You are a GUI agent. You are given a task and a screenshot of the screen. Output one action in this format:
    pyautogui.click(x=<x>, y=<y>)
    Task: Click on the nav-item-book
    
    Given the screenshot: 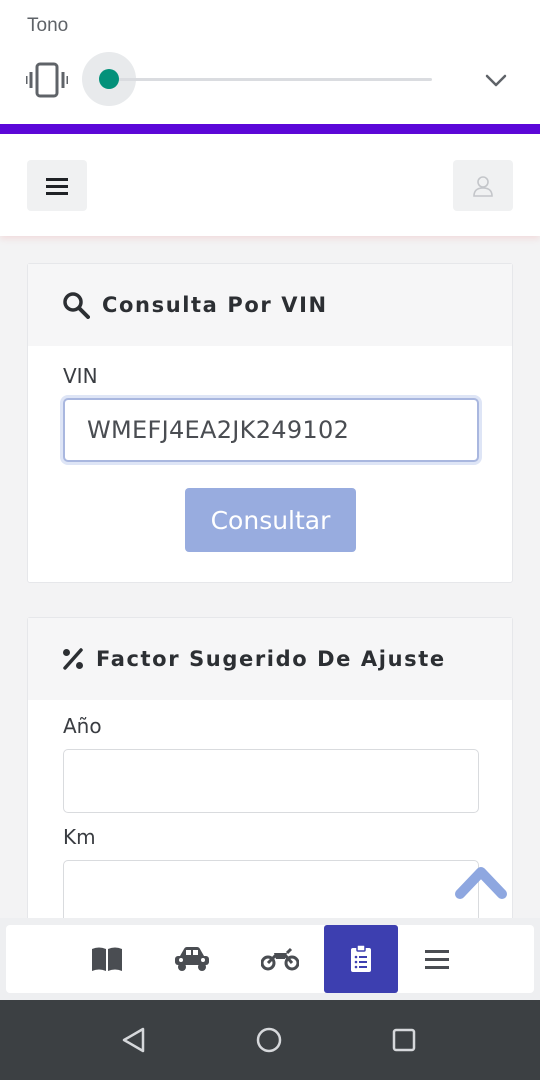 What is the action you would take?
    pyautogui.click(x=107, y=959)
    